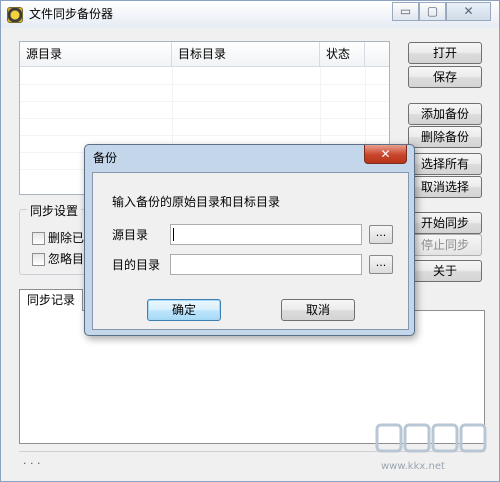 This screenshot has width=500, height=482. Describe the element at coordinates (51, 300) in the screenshot. I see `tab-sync-log: 同步记录` at that location.